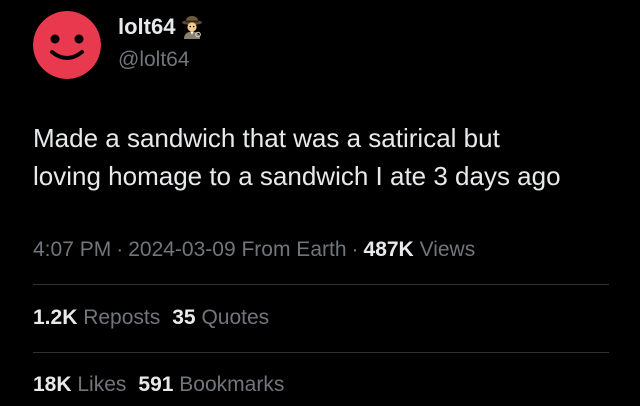  I want to click on author-handle: @lolt64, so click(154, 60).